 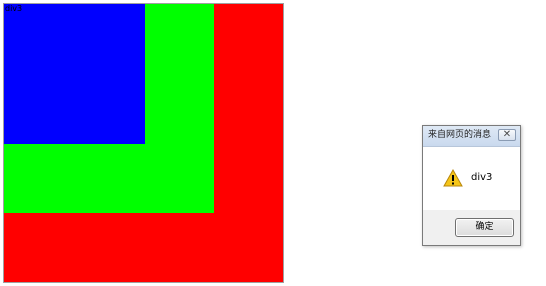 I want to click on dialog-titlebar: 来自网页的消息 ✕, so click(x=471, y=136).